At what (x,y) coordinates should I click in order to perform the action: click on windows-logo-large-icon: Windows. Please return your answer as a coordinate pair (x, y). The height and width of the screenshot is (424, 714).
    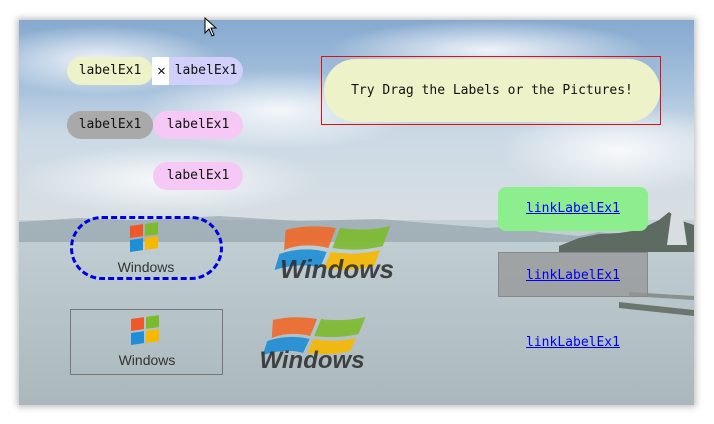
    Looking at the image, I should click on (337, 251).